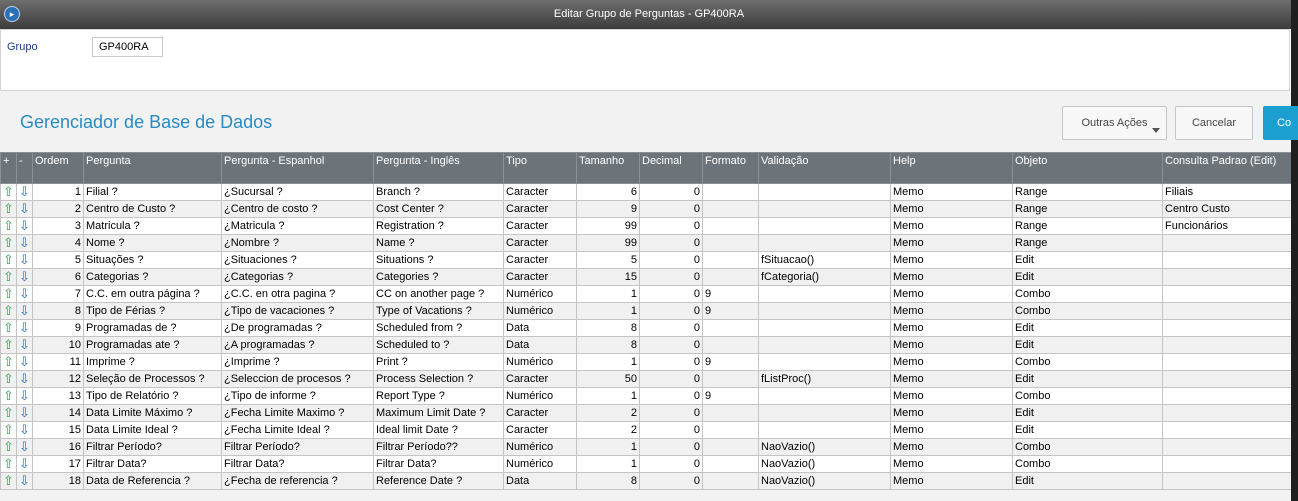  Describe the element at coordinates (540, 168) in the screenshot. I see `column-header: Tipo` at that location.